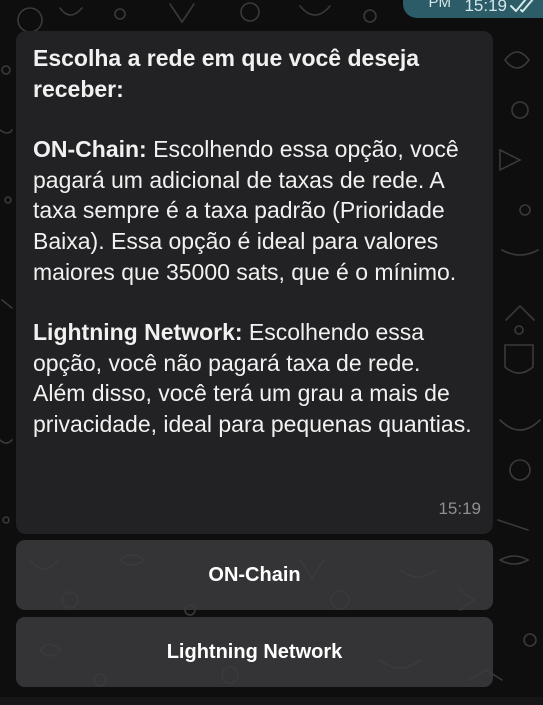 The width and height of the screenshot is (543, 705). I want to click on lightning-network-button: Lightning Network, so click(254, 652).